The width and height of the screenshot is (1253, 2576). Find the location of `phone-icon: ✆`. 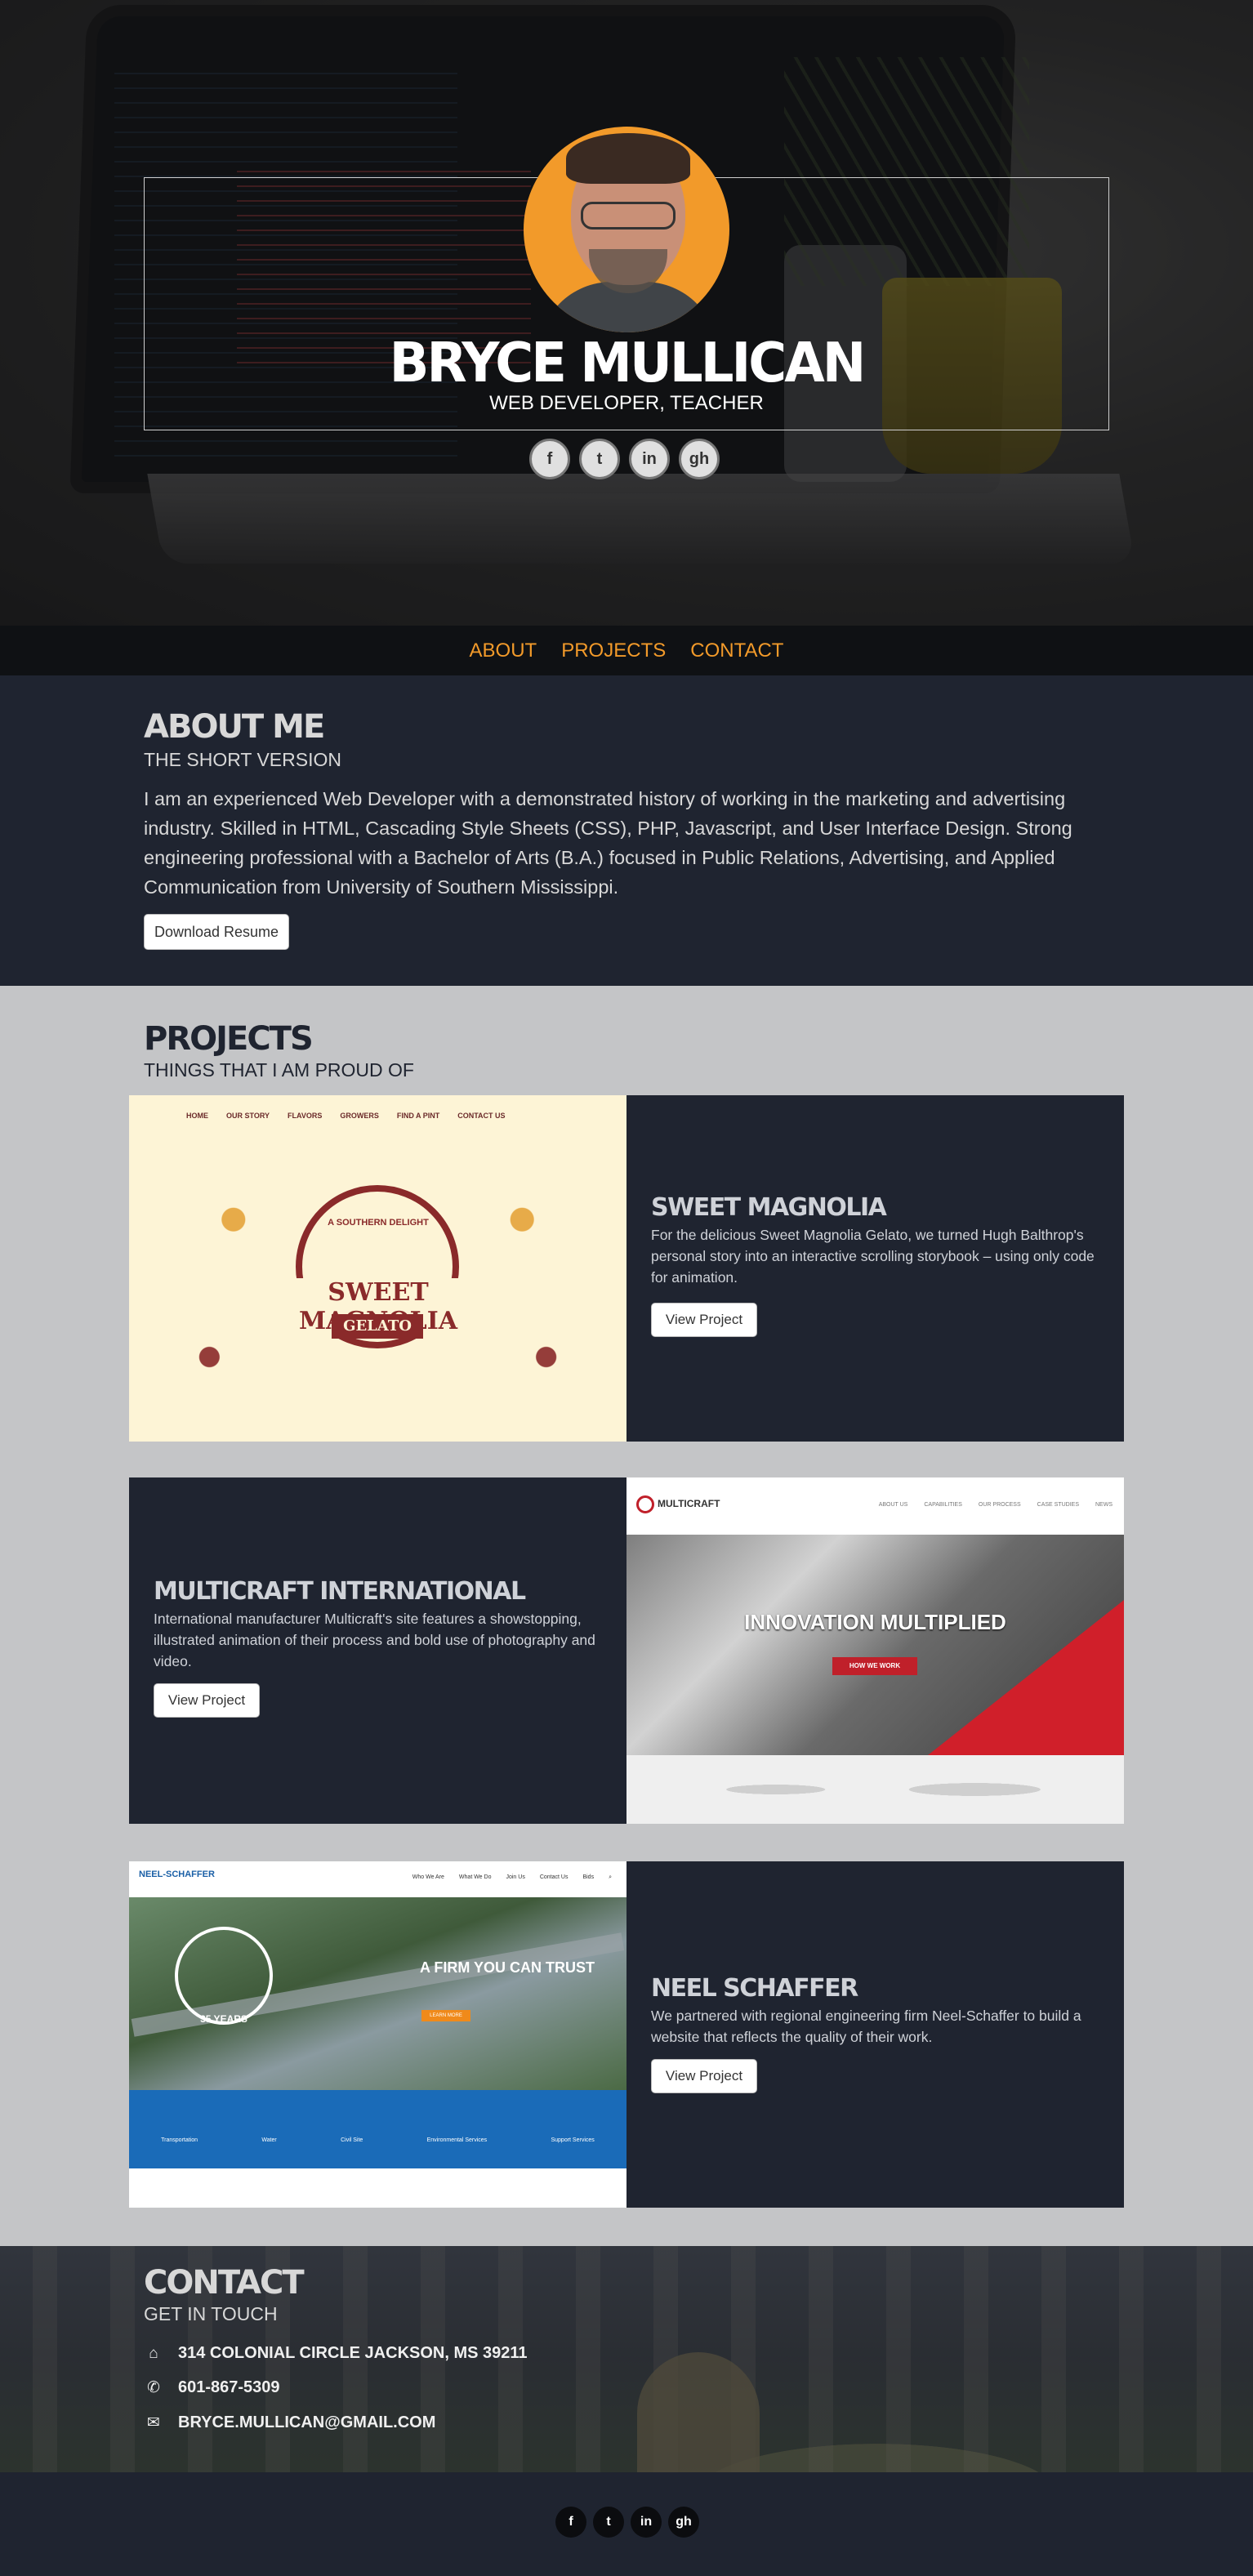

phone-icon: ✆ is located at coordinates (153, 2387).